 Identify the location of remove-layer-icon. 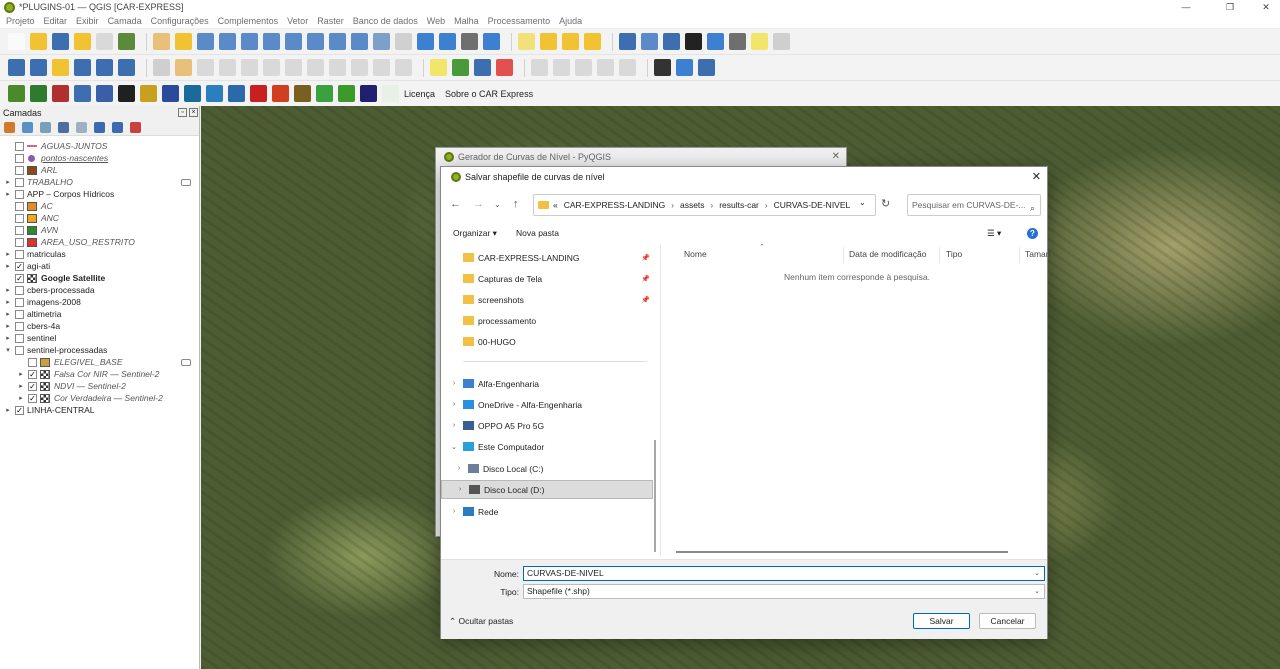
(135, 127).